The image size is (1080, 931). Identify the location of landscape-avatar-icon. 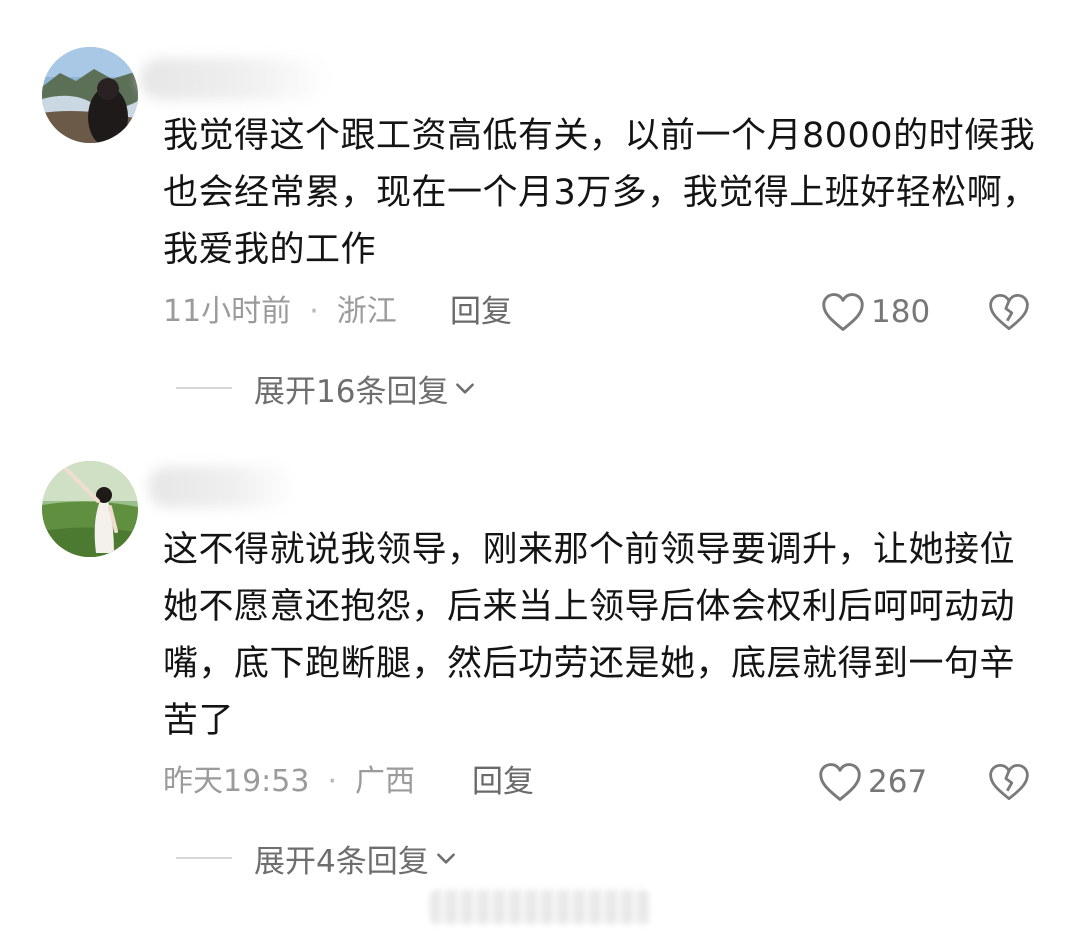
(90, 95).